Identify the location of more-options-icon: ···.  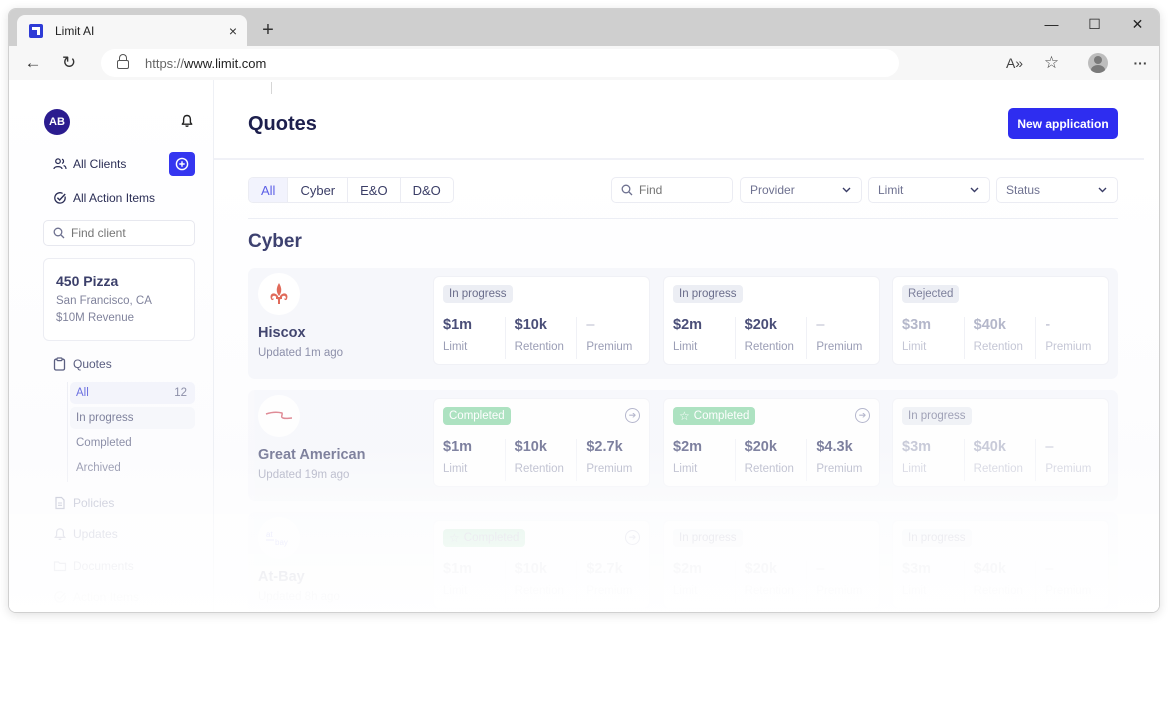
(1140, 63).